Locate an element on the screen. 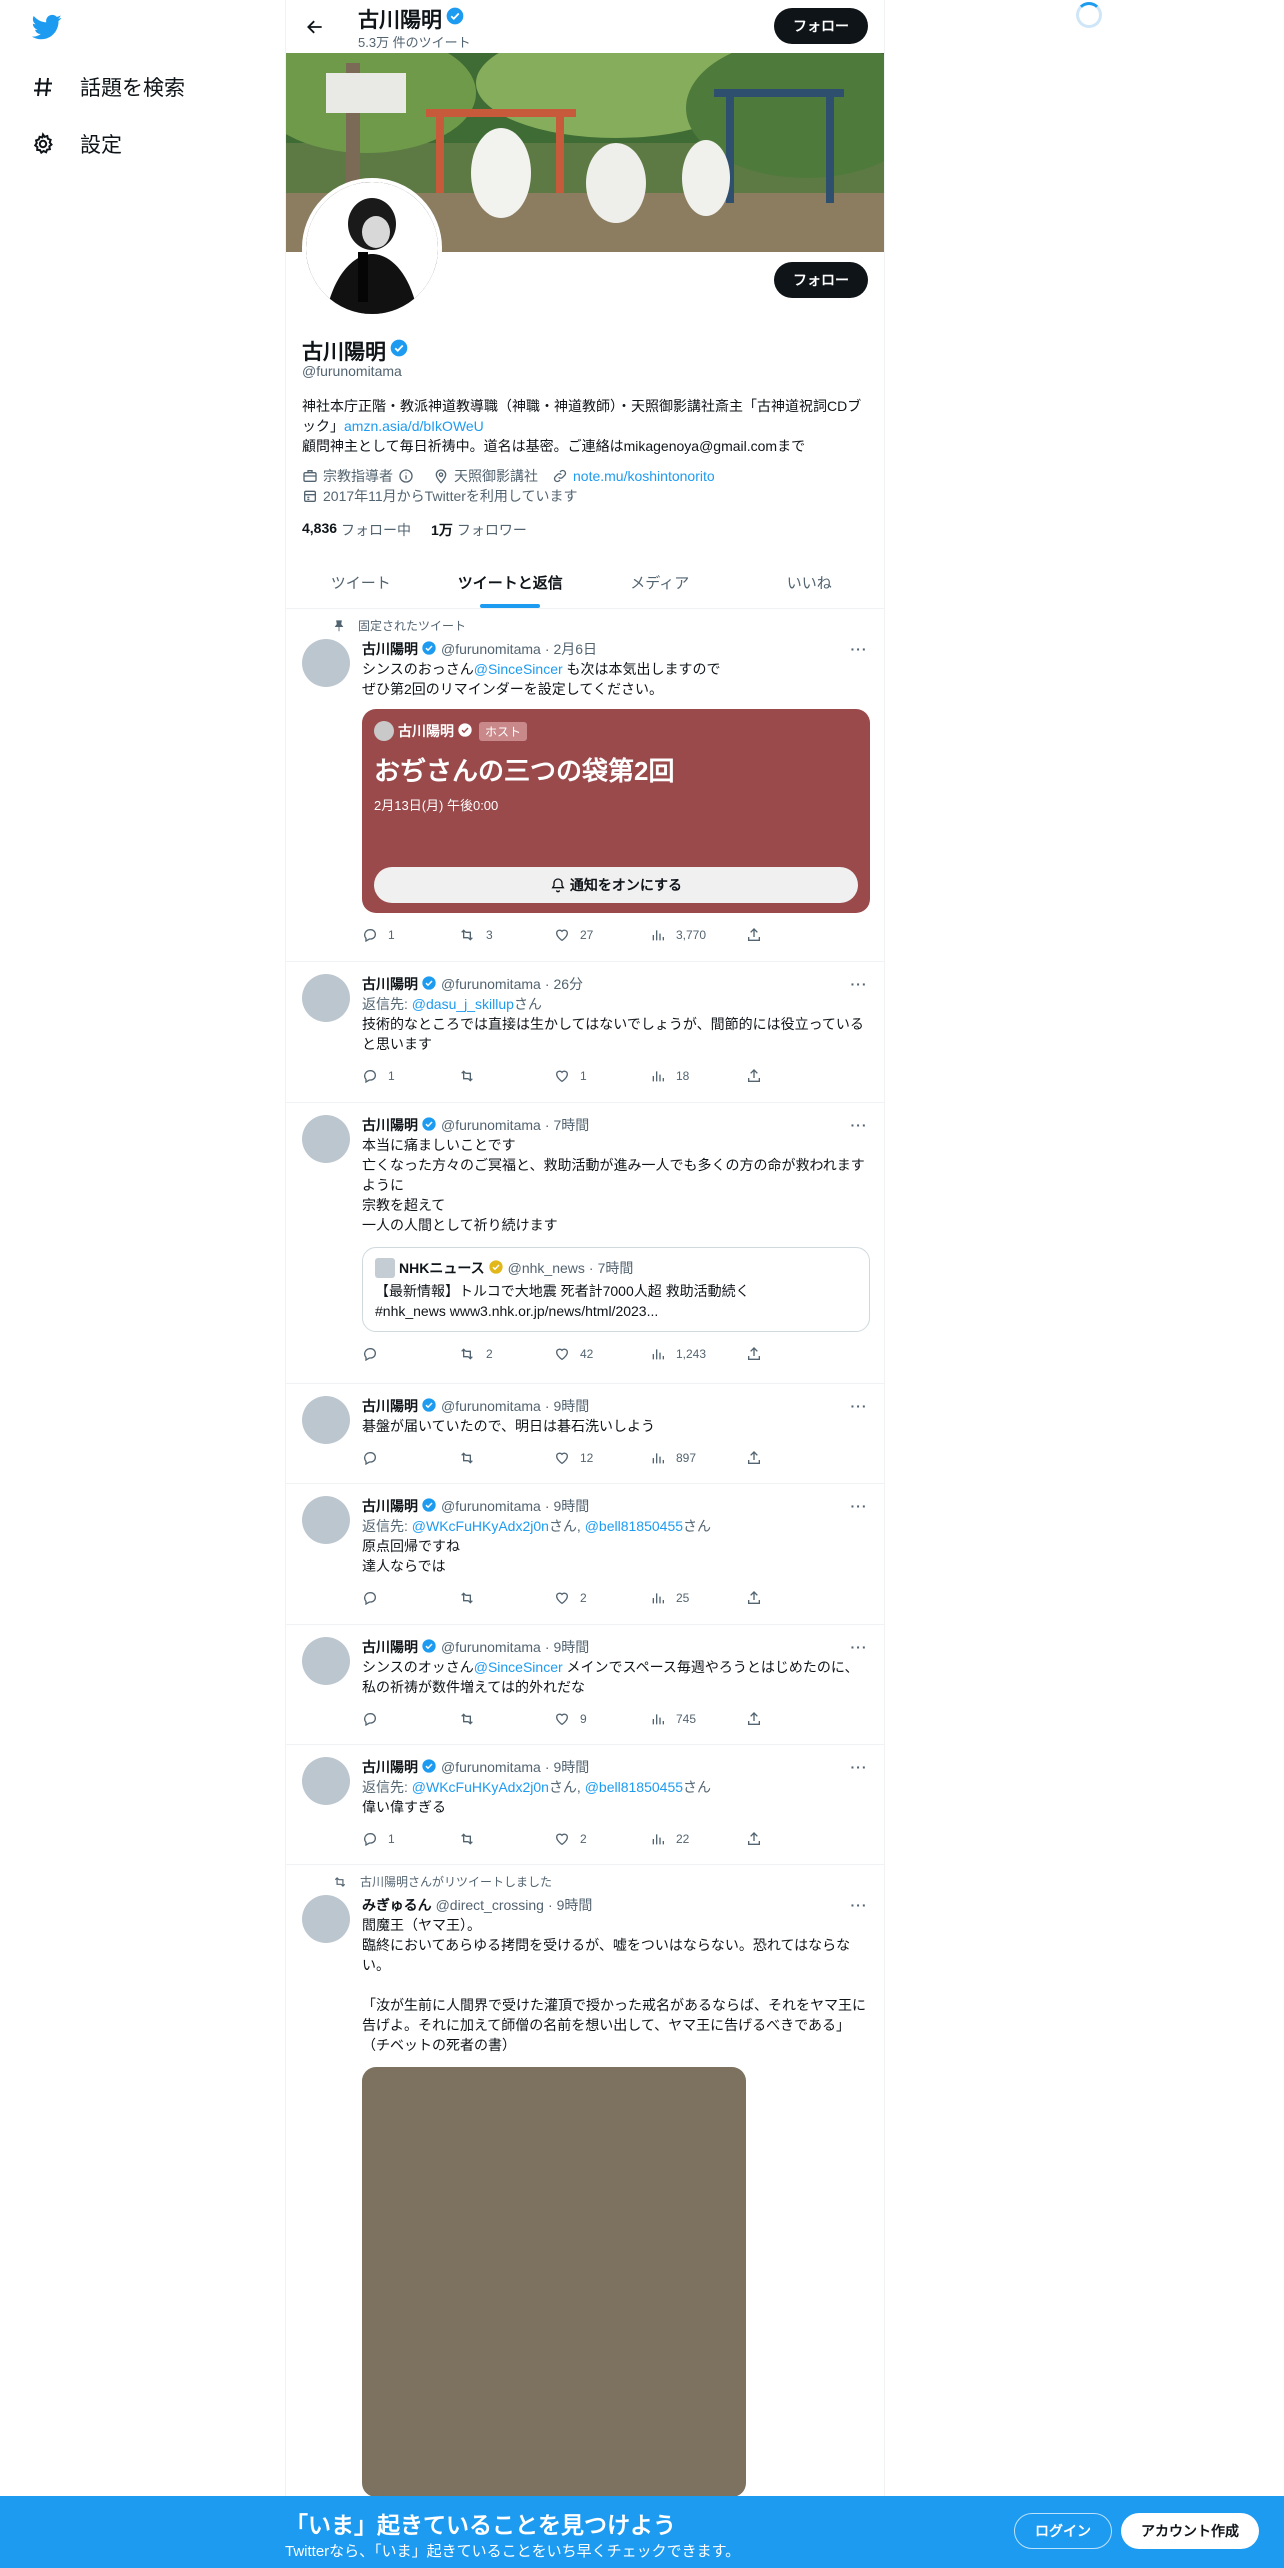 This screenshot has height=2568, width=1284. views-button: 3,770 is located at coordinates (698, 935).